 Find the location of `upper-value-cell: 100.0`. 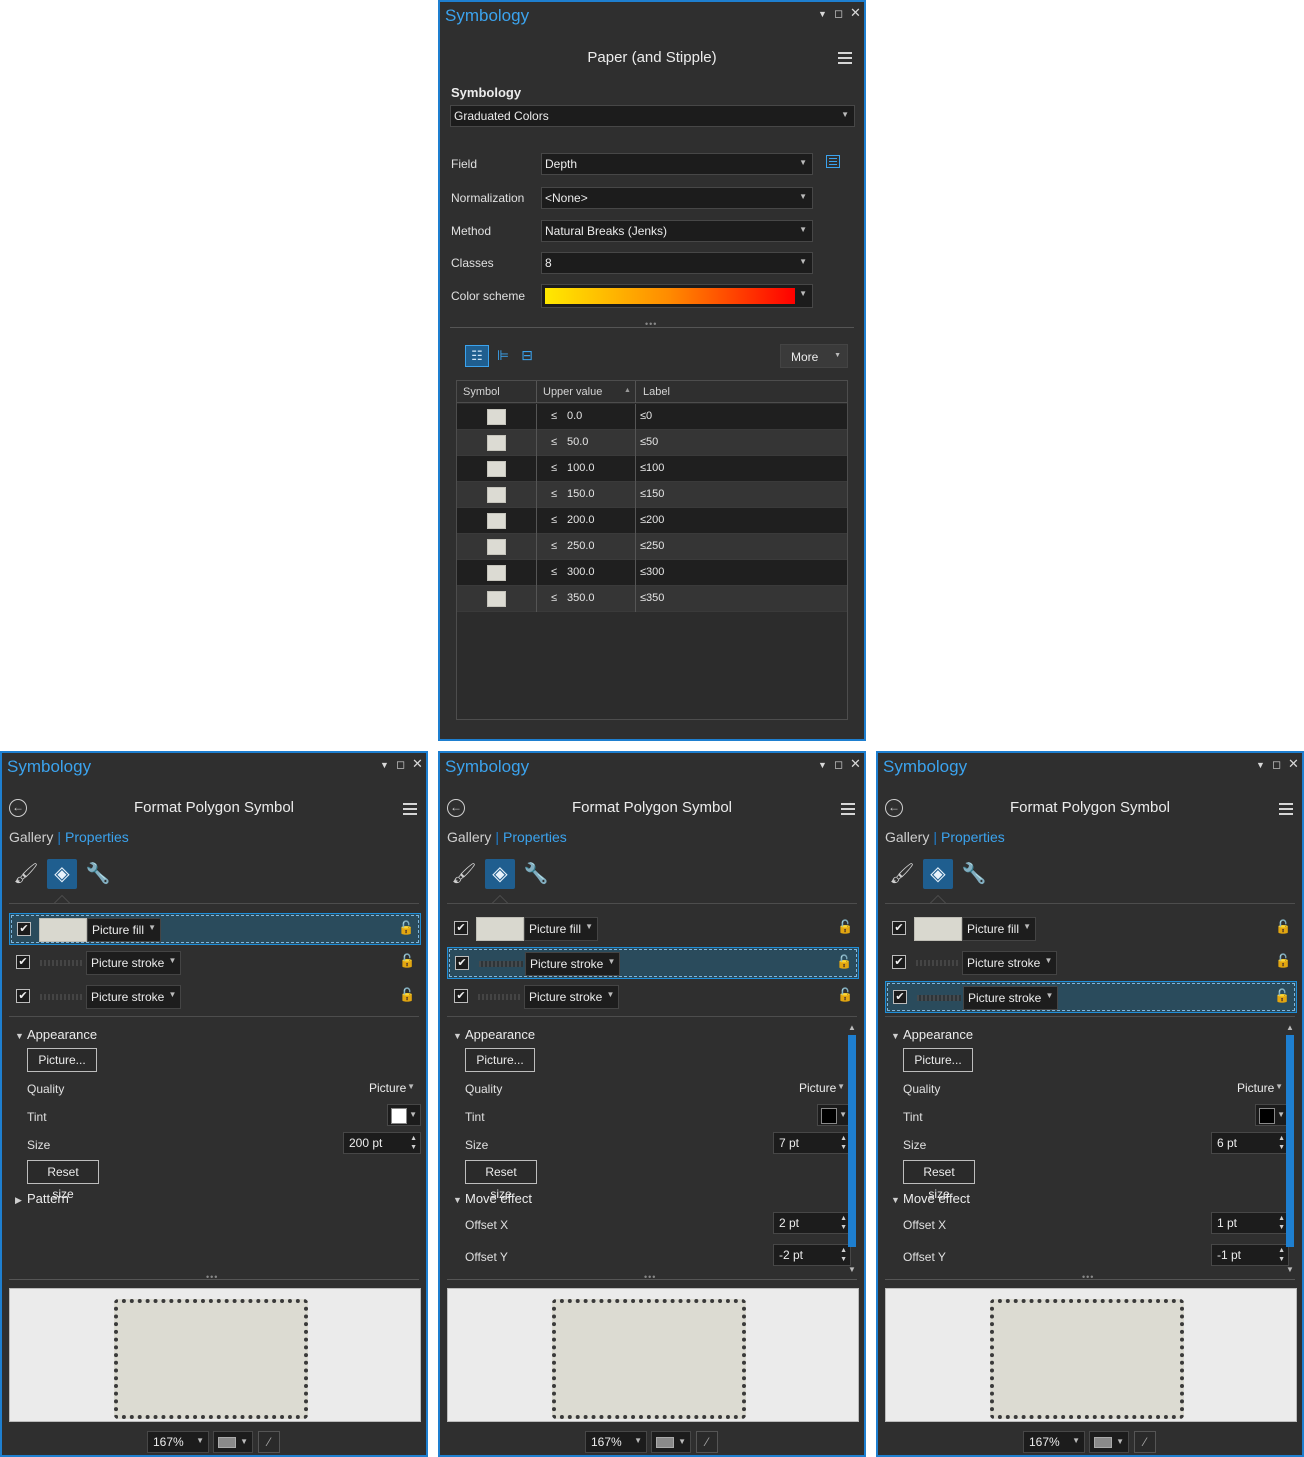

upper-value-cell: 100.0 is located at coordinates (581, 468).